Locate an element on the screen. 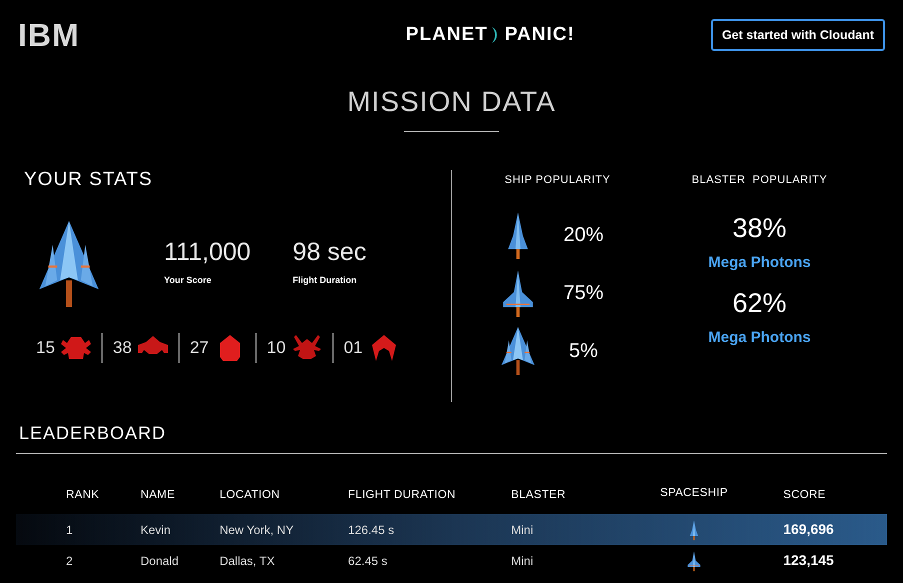 The image size is (903, 583). table-cell: 1 is located at coordinates (69, 529).